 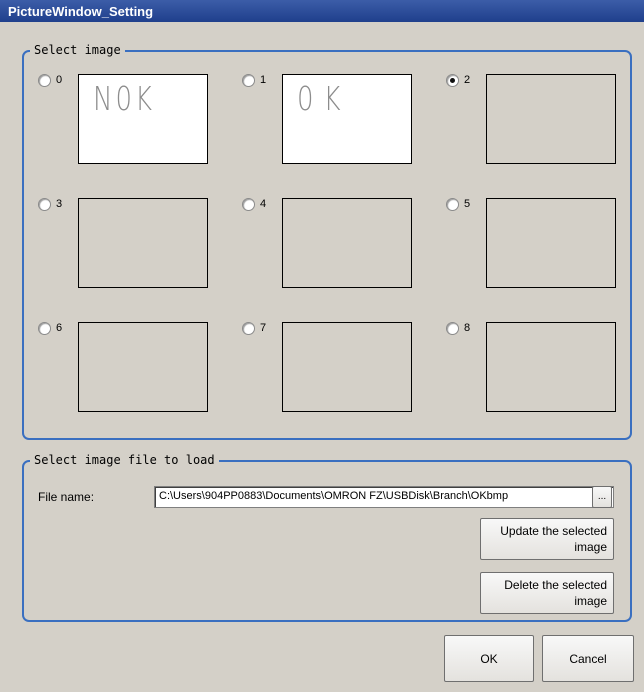 What do you see at coordinates (77, 50) in the screenshot?
I see `select-image-legend: Select image` at bounding box center [77, 50].